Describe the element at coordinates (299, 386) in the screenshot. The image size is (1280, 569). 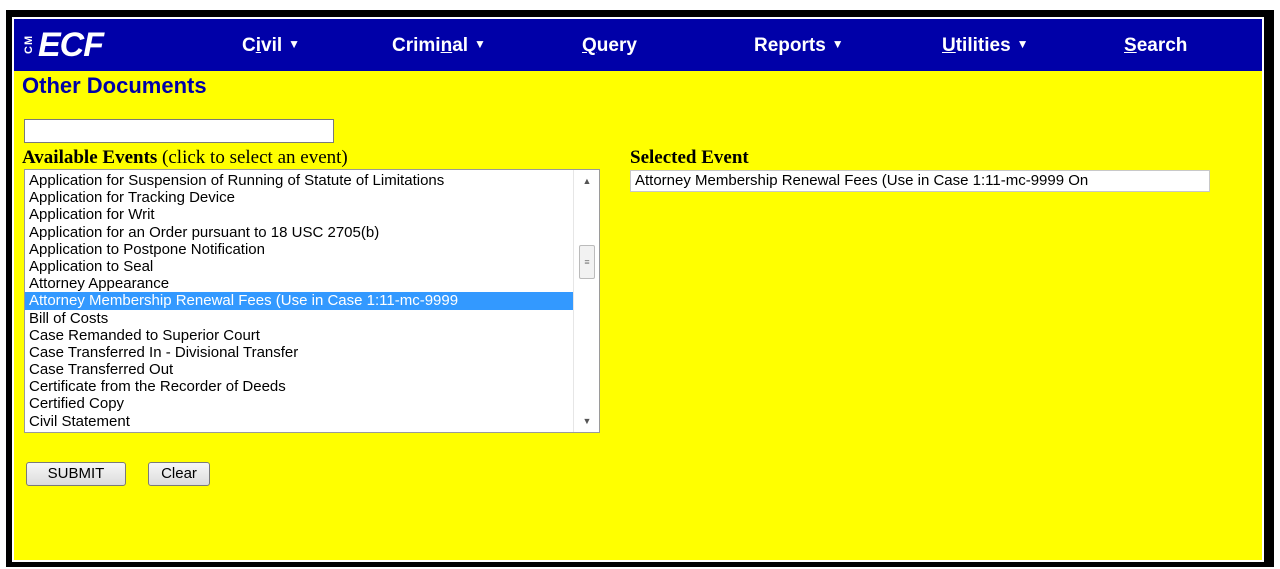
I see `list-item: Certificate from the Recorder of Deeds` at that location.